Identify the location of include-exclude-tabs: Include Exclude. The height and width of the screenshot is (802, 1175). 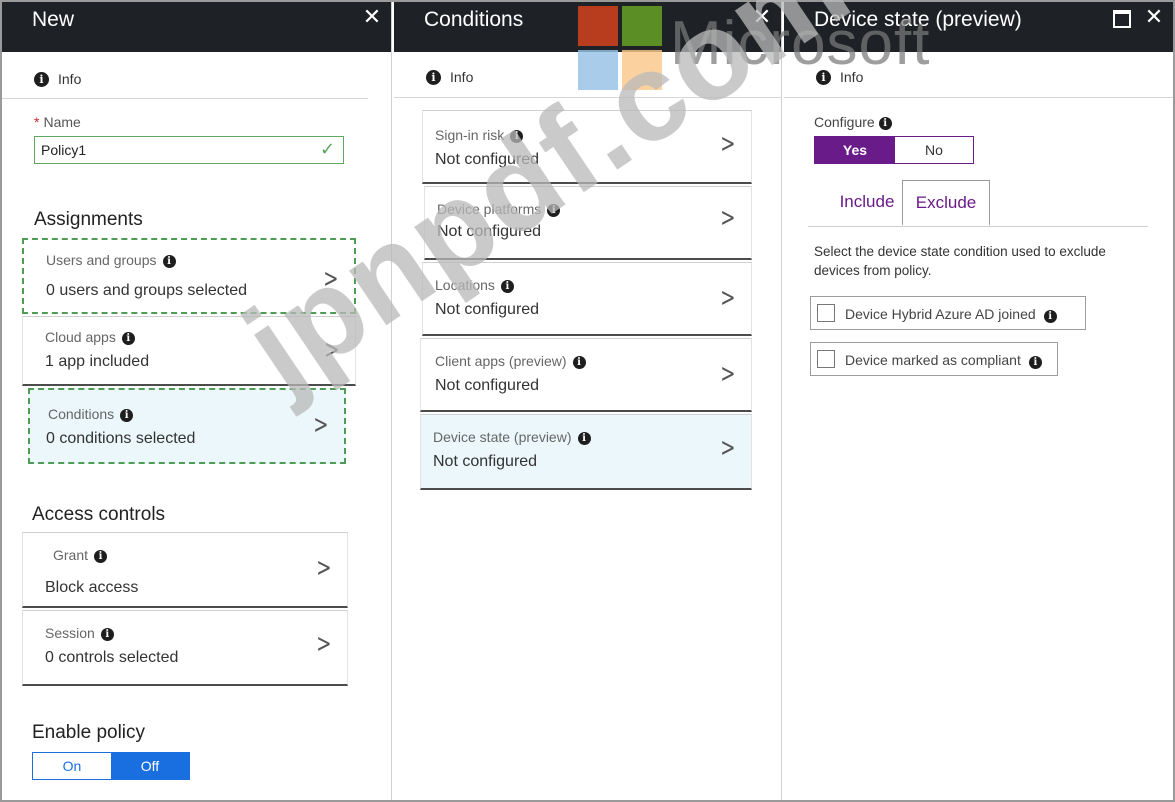
(978, 203).